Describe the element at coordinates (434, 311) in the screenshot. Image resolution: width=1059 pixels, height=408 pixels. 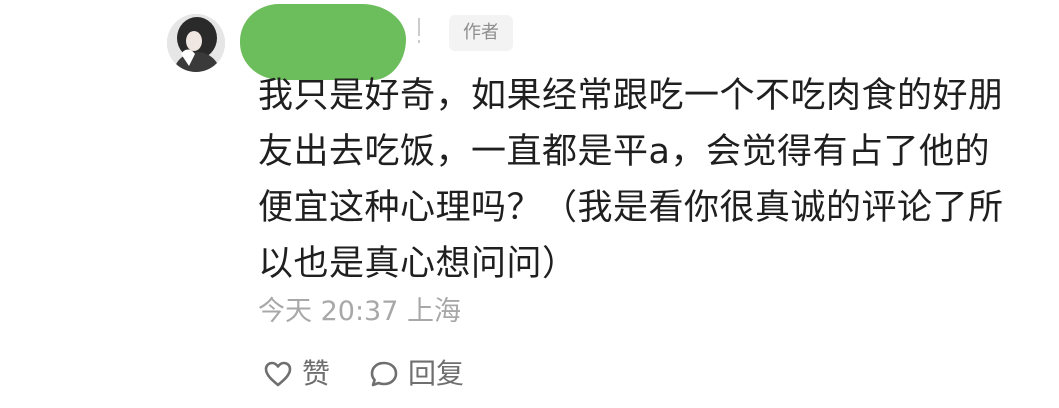
I see `comment-location: 上海` at that location.